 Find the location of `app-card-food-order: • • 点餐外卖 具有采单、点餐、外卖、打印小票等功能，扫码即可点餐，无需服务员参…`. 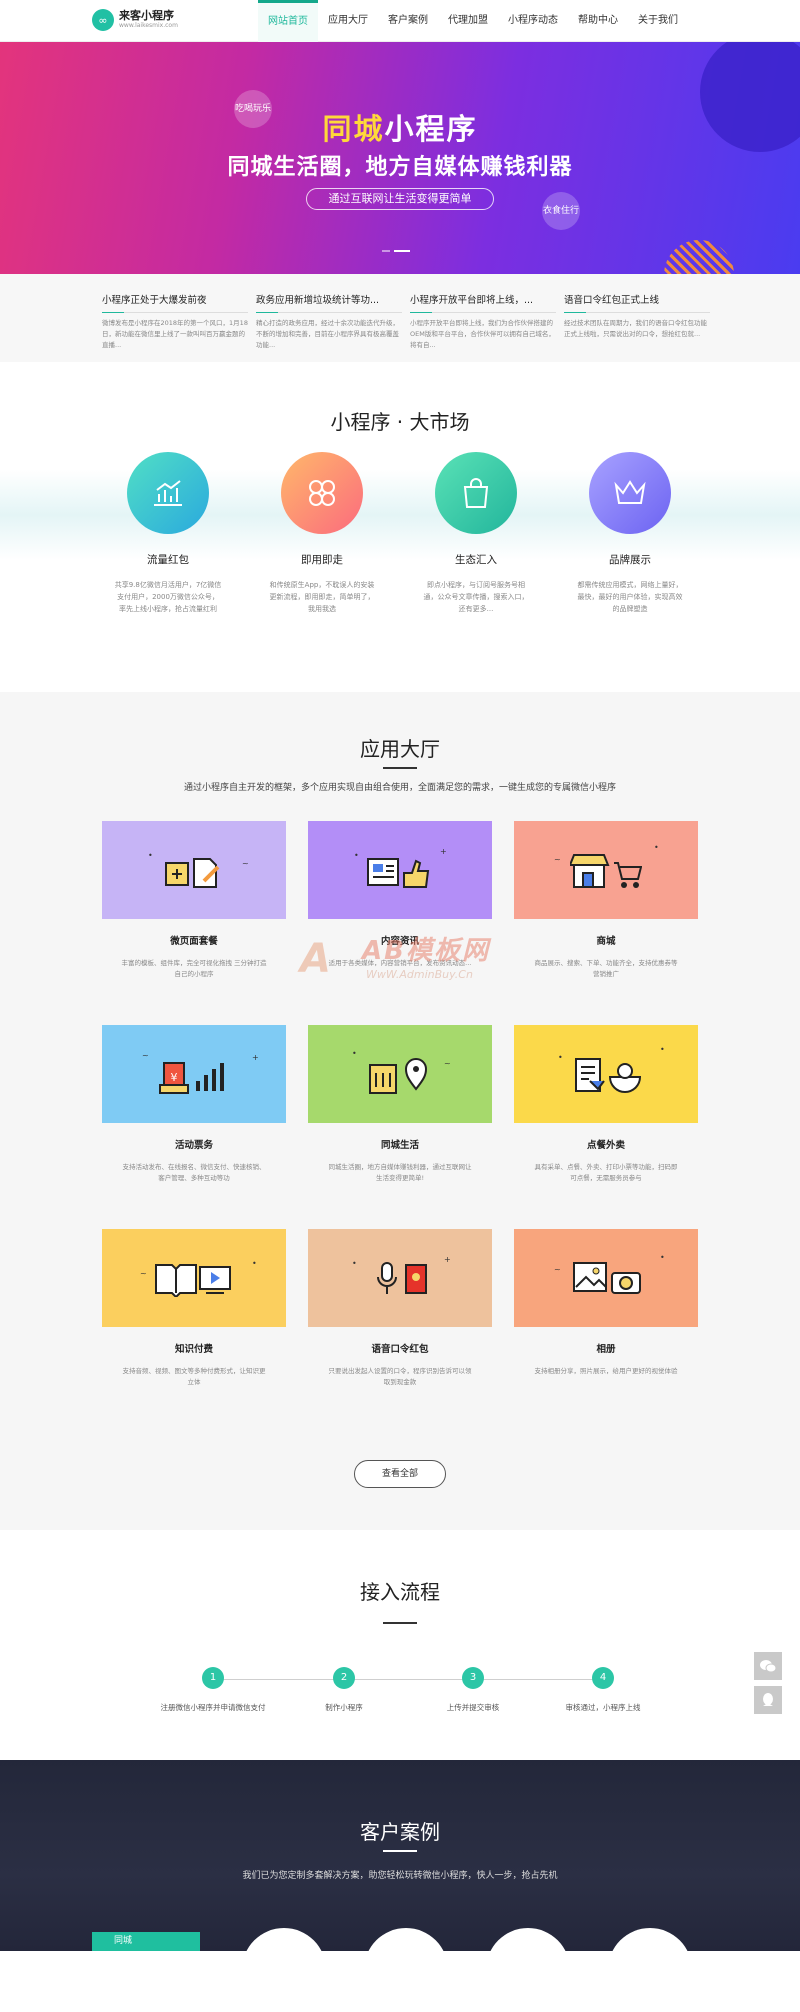

app-card-food-order: • • 点餐外卖 具有采单、点餐、外卖、打印小票等功能，扫码即可点餐，无需服务员参… is located at coordinates (606, 1104).